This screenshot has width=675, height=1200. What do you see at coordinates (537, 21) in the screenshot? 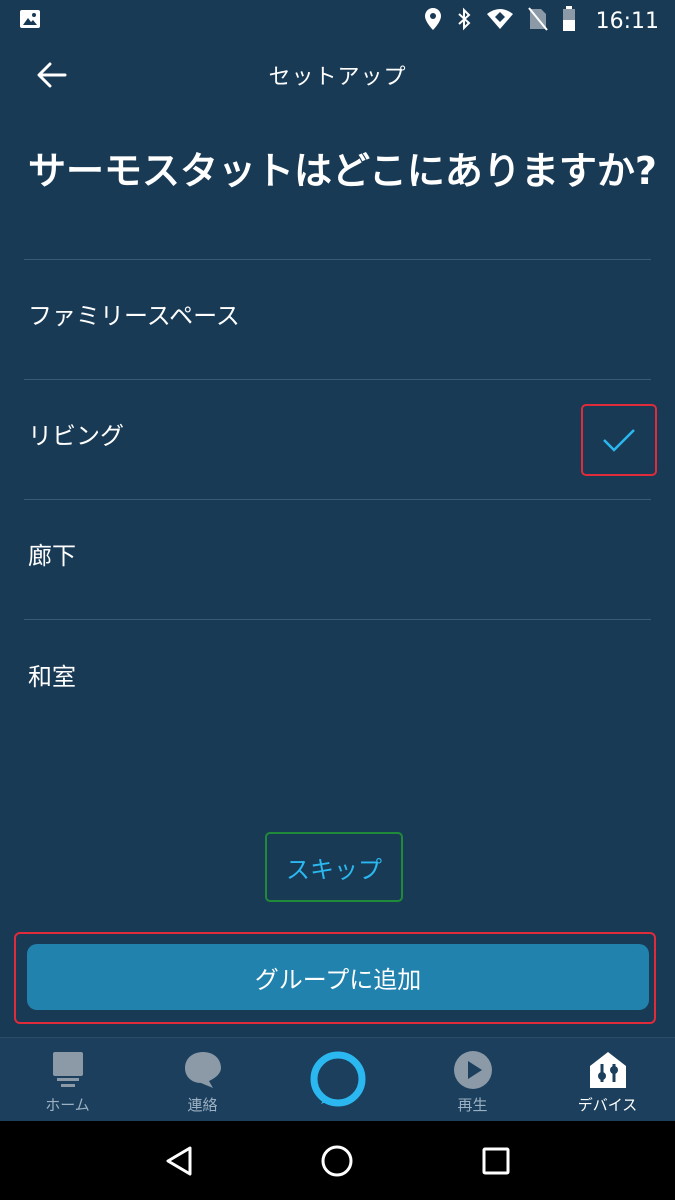
I see `no-sim-icon` at bounding box center [537, 21].